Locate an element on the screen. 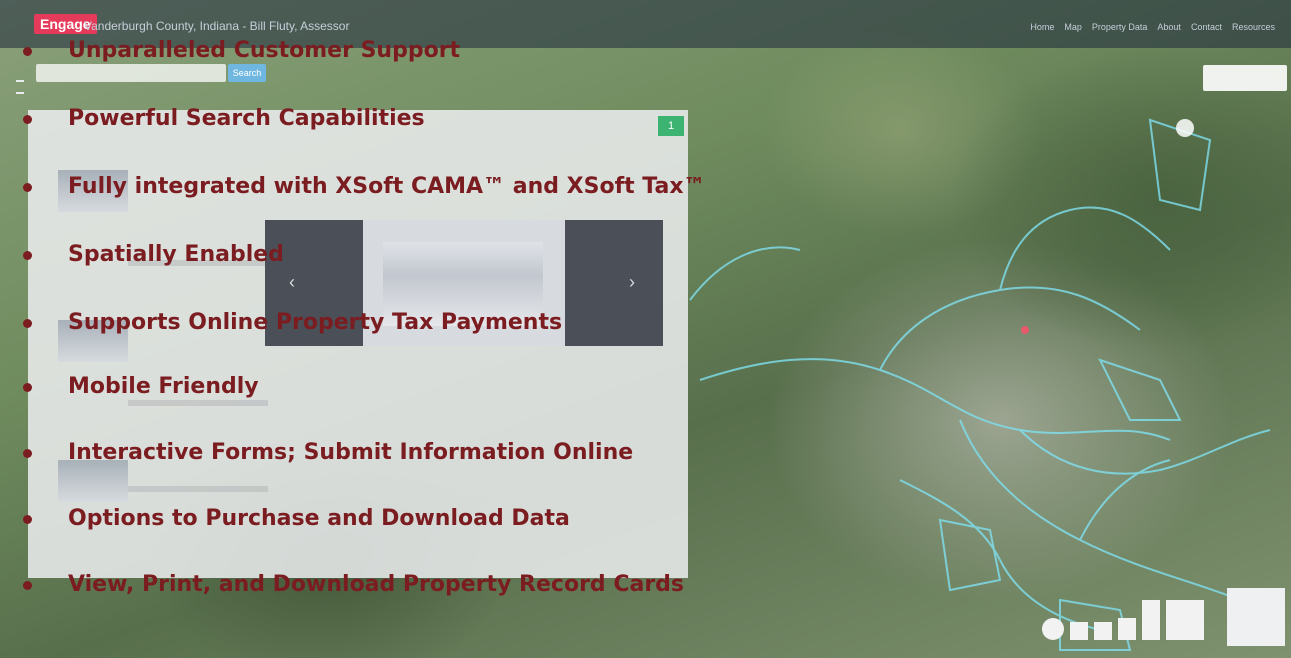 Image resolution: width=1291 pixels, height=658 pixels. chevron-left-icon: ‹ is located at coordinates (292, 282).